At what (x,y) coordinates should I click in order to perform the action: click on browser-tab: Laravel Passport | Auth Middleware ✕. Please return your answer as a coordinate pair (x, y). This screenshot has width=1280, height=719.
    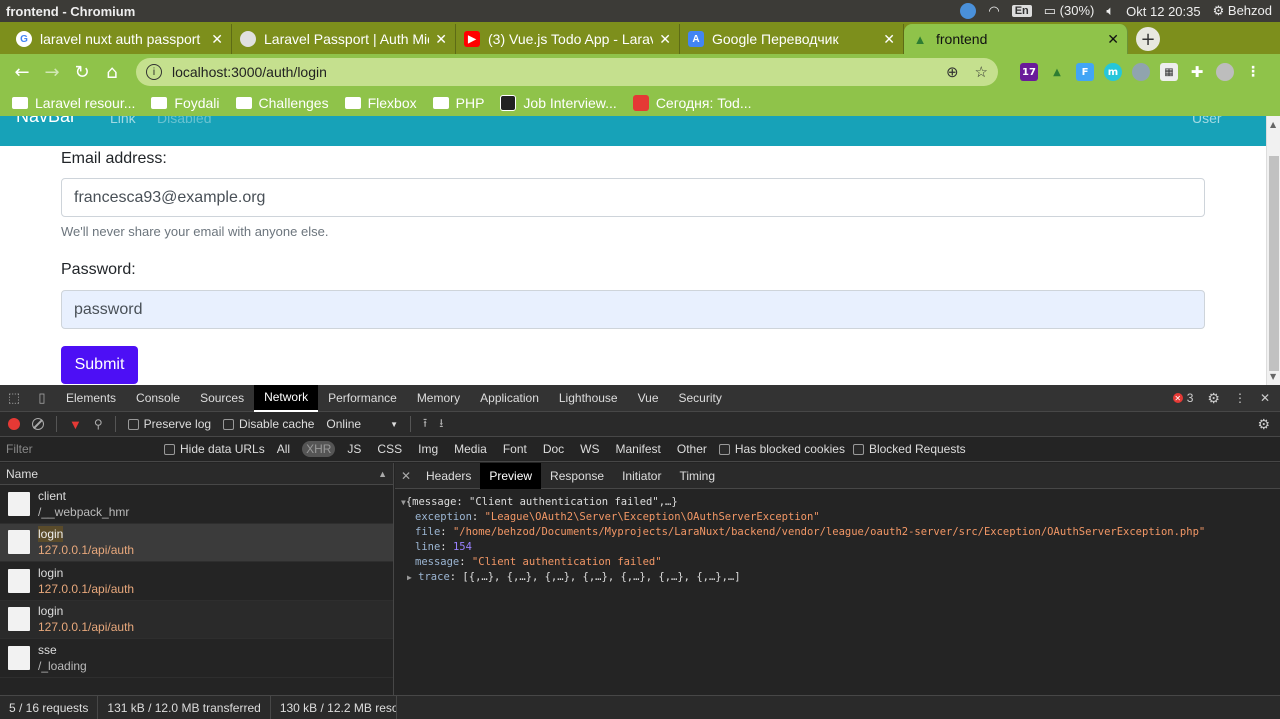
    Looking at the image, I should click on (344, 39).